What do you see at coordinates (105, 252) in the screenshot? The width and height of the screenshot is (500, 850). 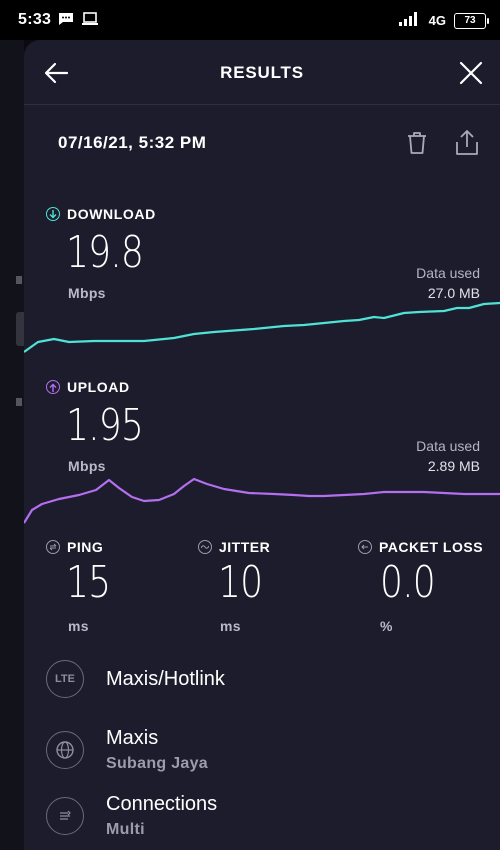 I see `download-value: 19.8` at bounding box center [105, 252].